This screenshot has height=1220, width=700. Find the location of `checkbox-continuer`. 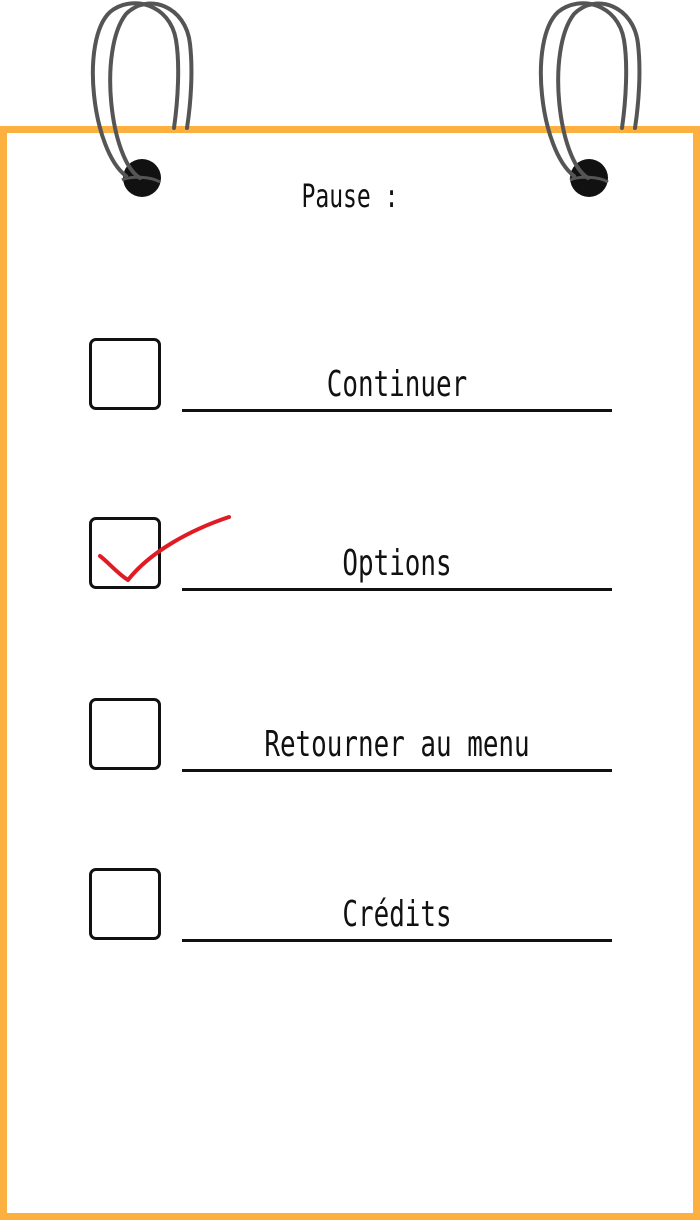

checkbox-continuer is located at coordinates (125, 374).